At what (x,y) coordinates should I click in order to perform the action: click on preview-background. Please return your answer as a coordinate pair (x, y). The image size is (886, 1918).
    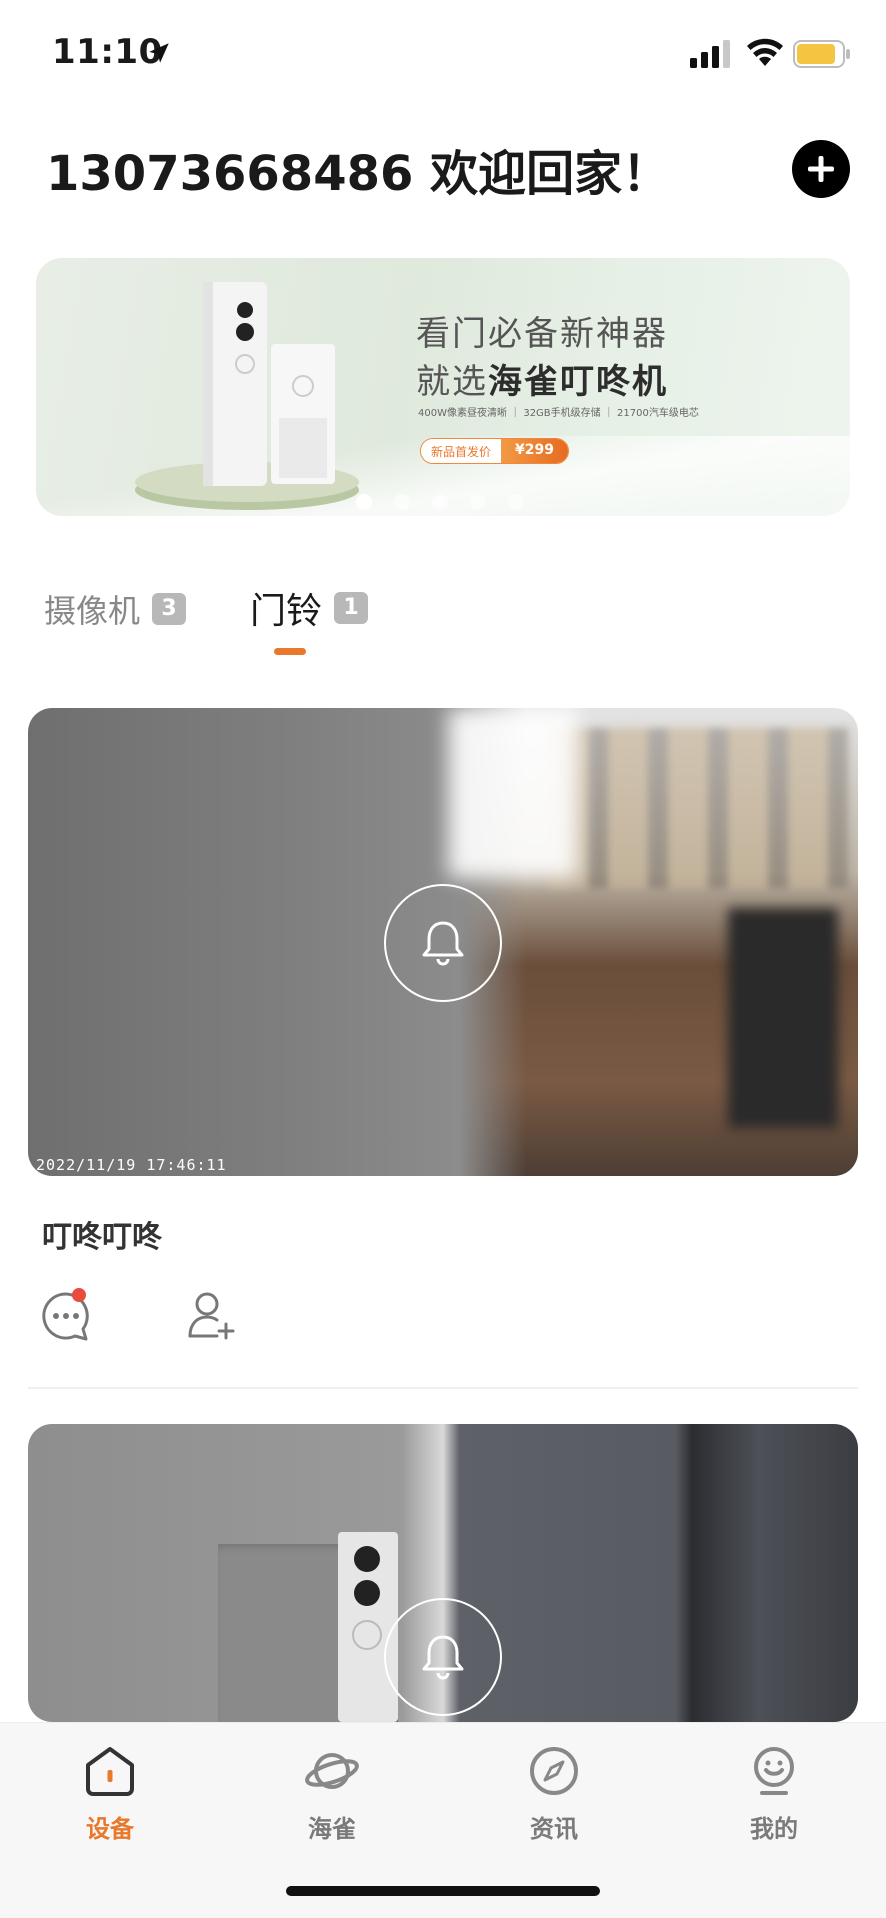
    Looking at the image, I should click on (698, 808).